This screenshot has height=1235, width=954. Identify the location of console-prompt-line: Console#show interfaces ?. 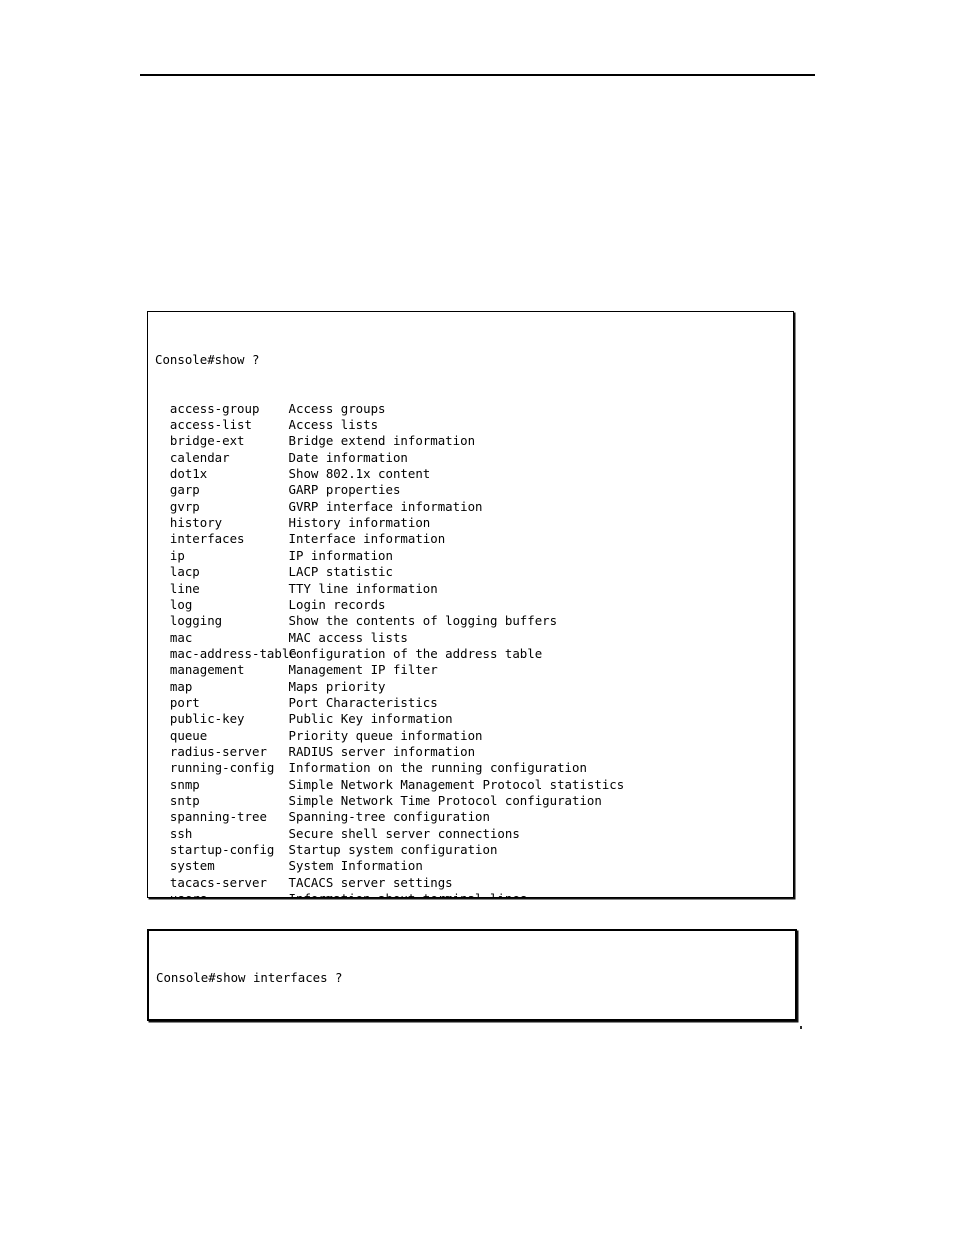
(249, 977).